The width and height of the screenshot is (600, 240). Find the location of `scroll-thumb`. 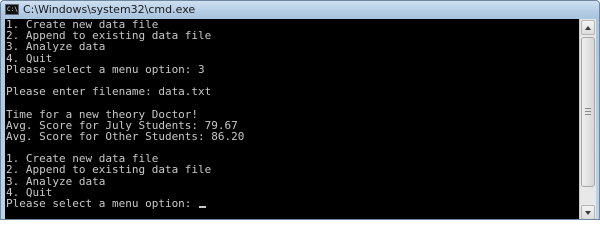

scroll-thumb is located at coordinates (588, 112).